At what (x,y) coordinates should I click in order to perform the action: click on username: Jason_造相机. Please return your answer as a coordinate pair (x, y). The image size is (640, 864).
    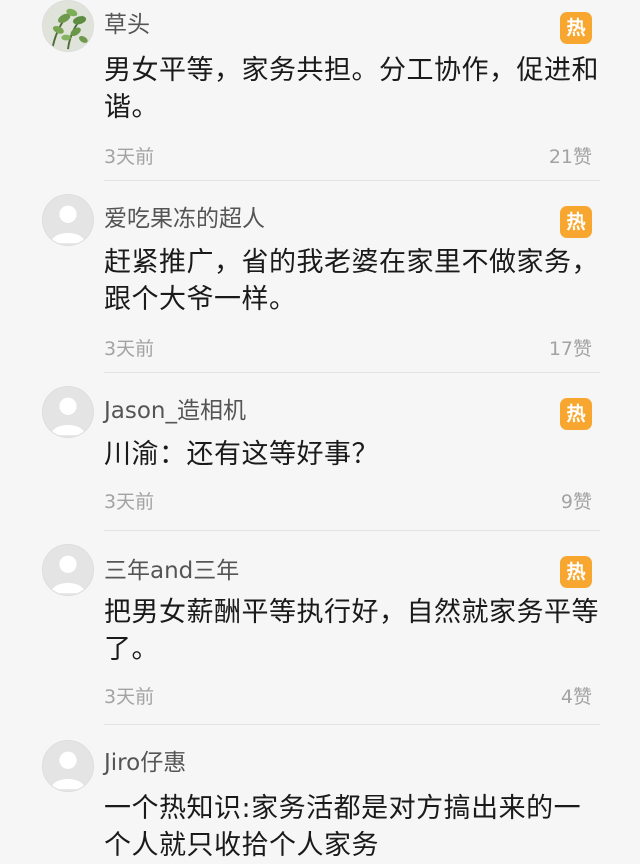
    Looking at the image, I should click on (352, 399).